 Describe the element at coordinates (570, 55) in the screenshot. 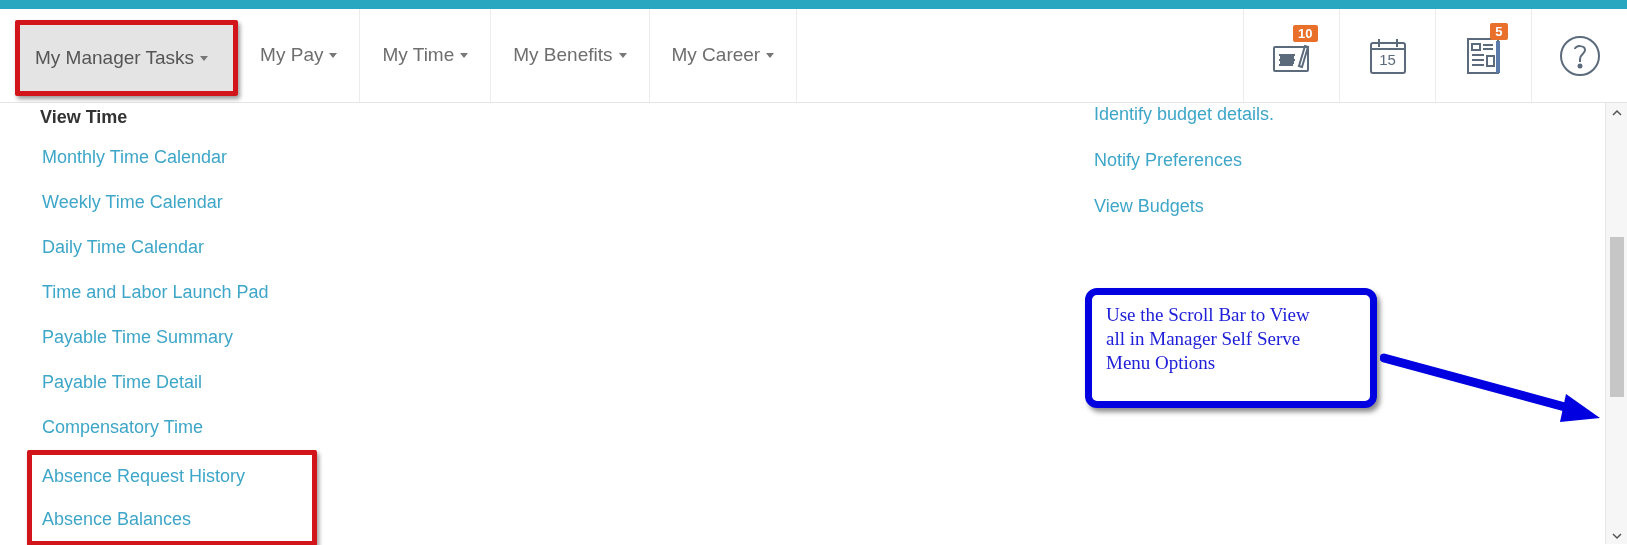

I see `nav-tab: My Benefits` at that location.